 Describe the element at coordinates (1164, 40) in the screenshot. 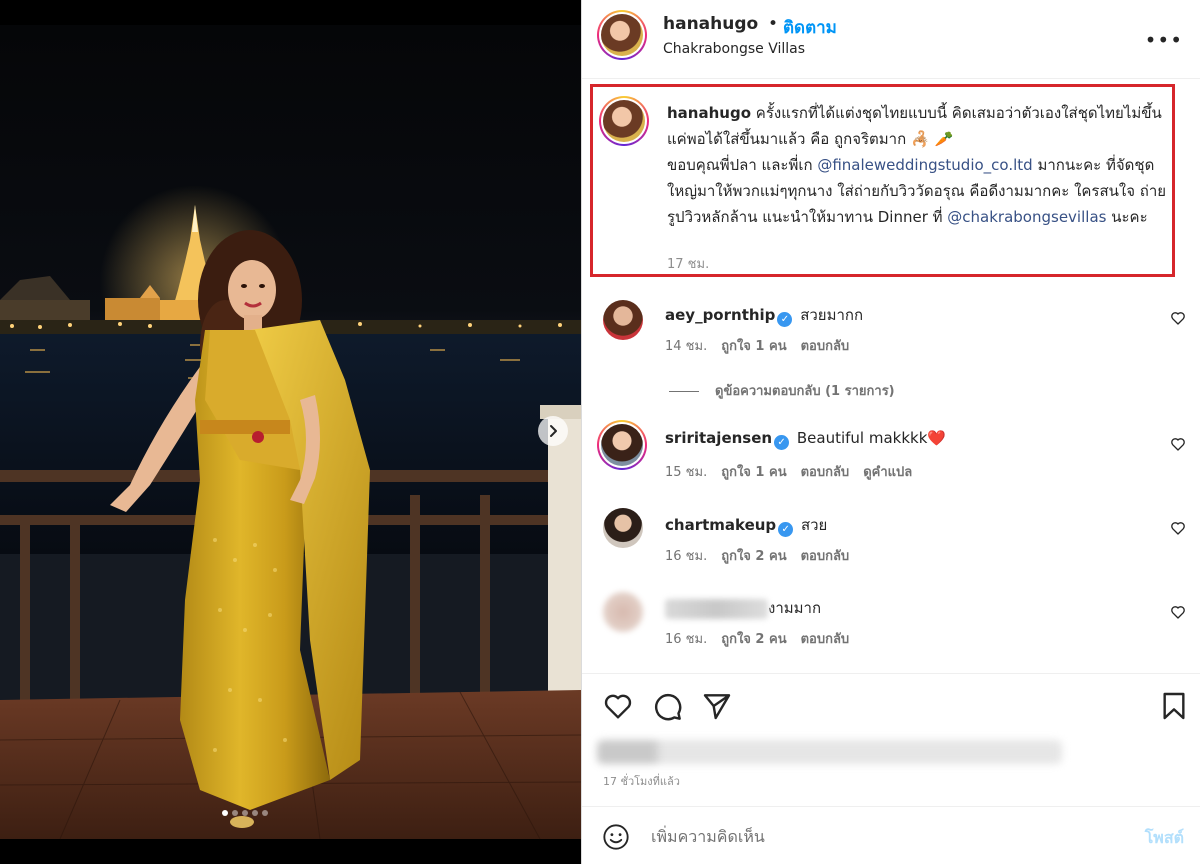

I see `more-horizontal-icon: •••` at that location.